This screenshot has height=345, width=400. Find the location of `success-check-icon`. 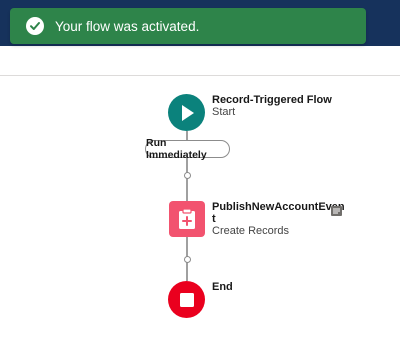

success-check-icon is located at coordinates (35, 26).